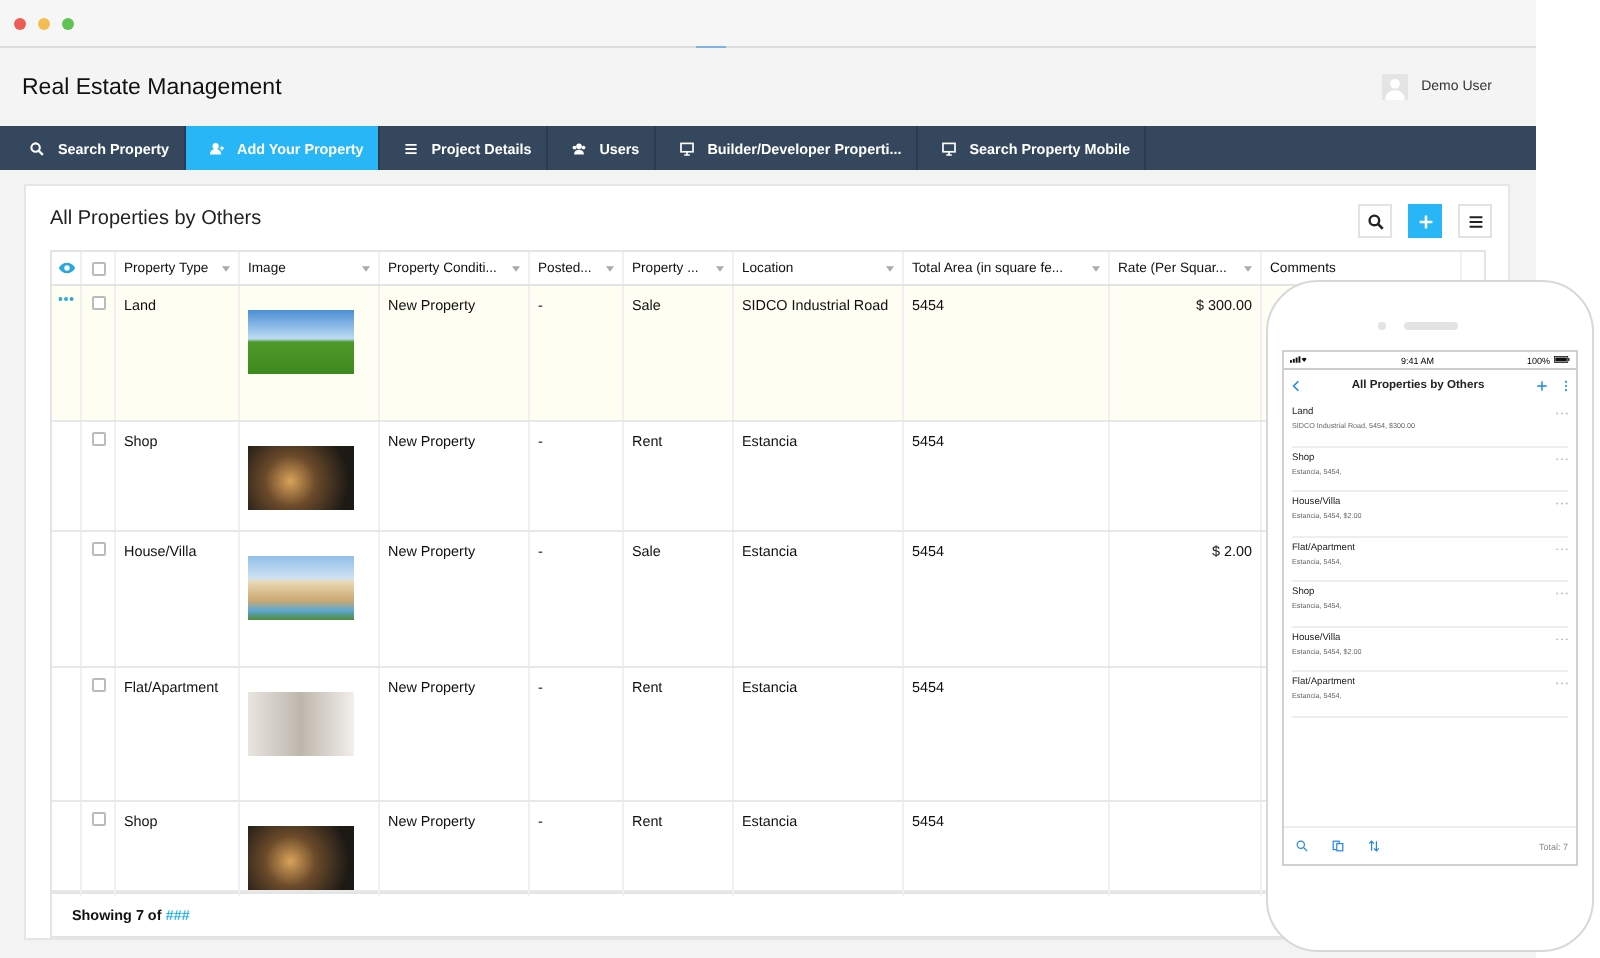  What do you see at coordinates (1296, 386) in the screenshot?
I see `back-icon` at bounding box center [1296, 386].